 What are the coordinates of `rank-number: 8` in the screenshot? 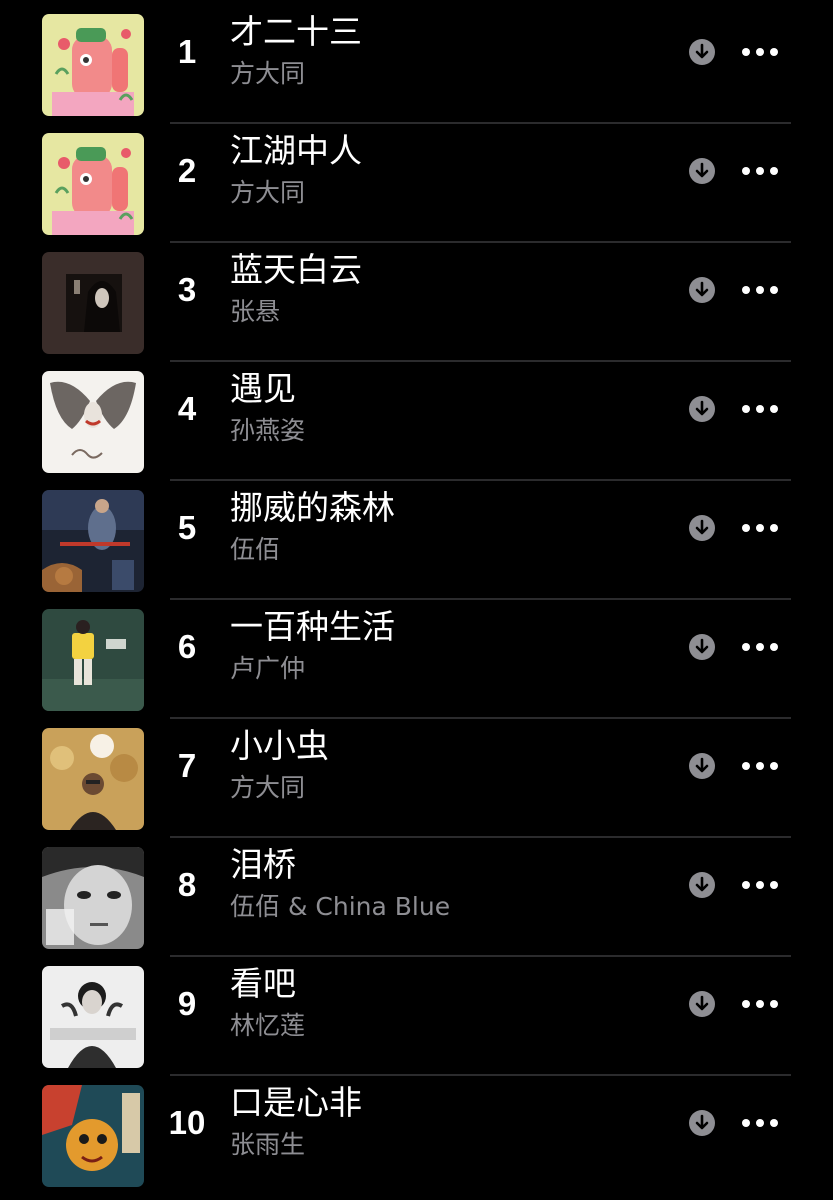 It's located at (187, 884).